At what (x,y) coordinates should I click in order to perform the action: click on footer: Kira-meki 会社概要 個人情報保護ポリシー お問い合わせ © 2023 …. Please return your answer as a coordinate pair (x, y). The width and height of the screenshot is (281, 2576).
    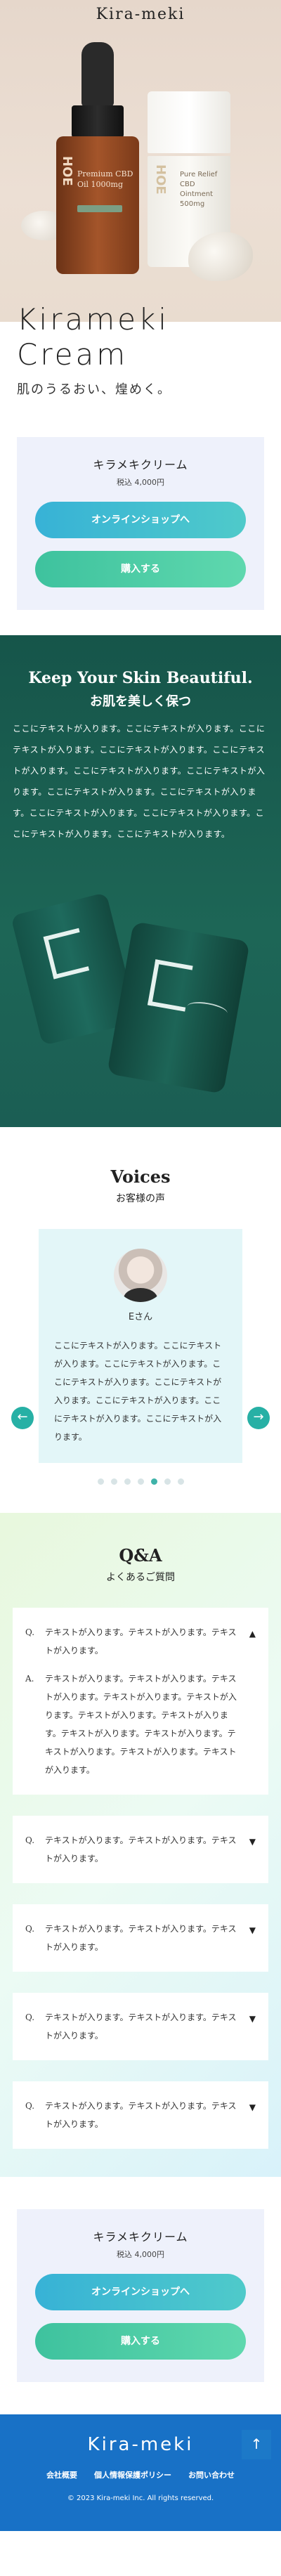
    Looking at the image, I should click on (140, 2472).